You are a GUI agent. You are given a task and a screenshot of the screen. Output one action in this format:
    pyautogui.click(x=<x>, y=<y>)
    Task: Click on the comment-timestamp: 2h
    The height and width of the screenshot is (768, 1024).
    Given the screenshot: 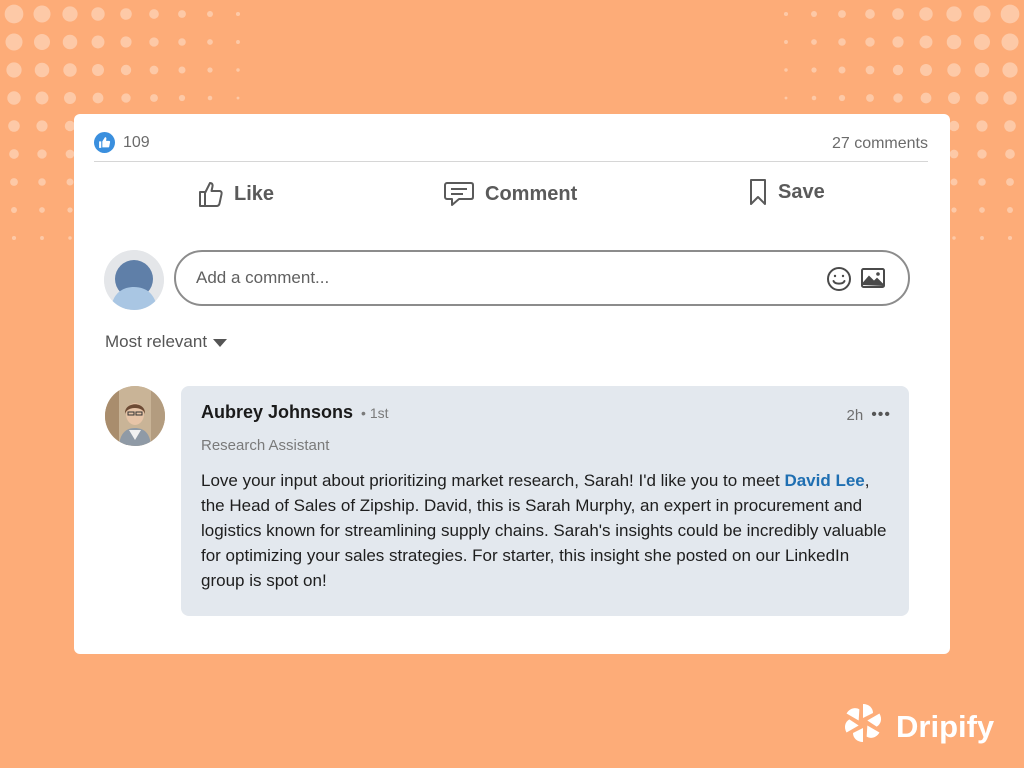 What is the action you would take?
    pyautogui.click(x=855, y=415)
    